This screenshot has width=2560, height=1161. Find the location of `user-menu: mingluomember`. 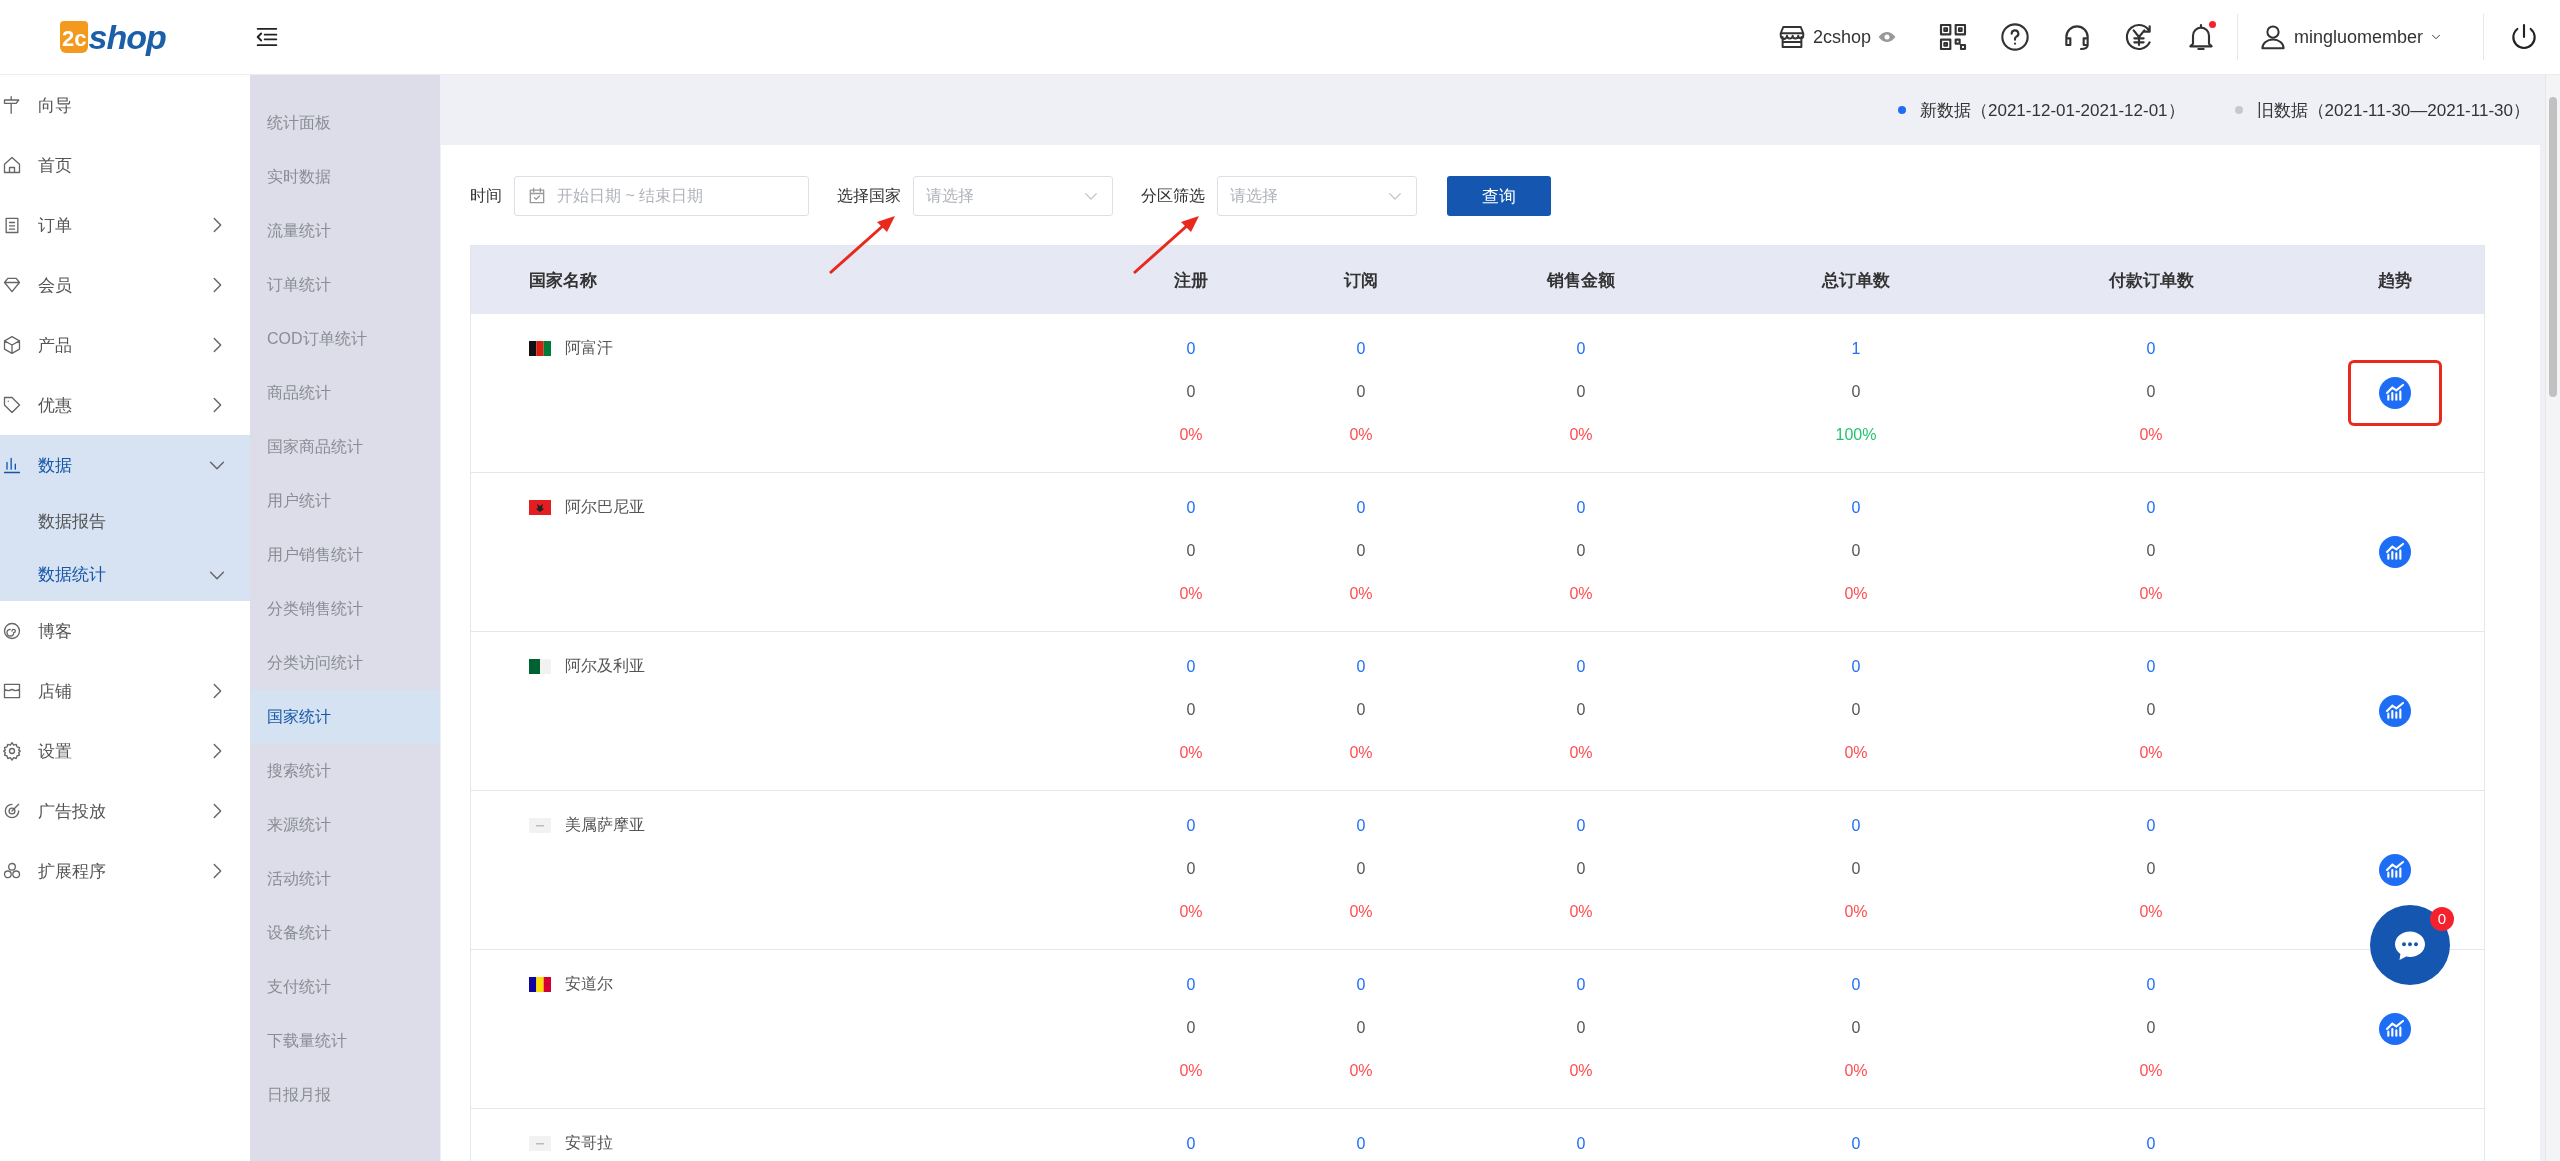

user-menu: mingluomember is located at coordinates (2350, 37).